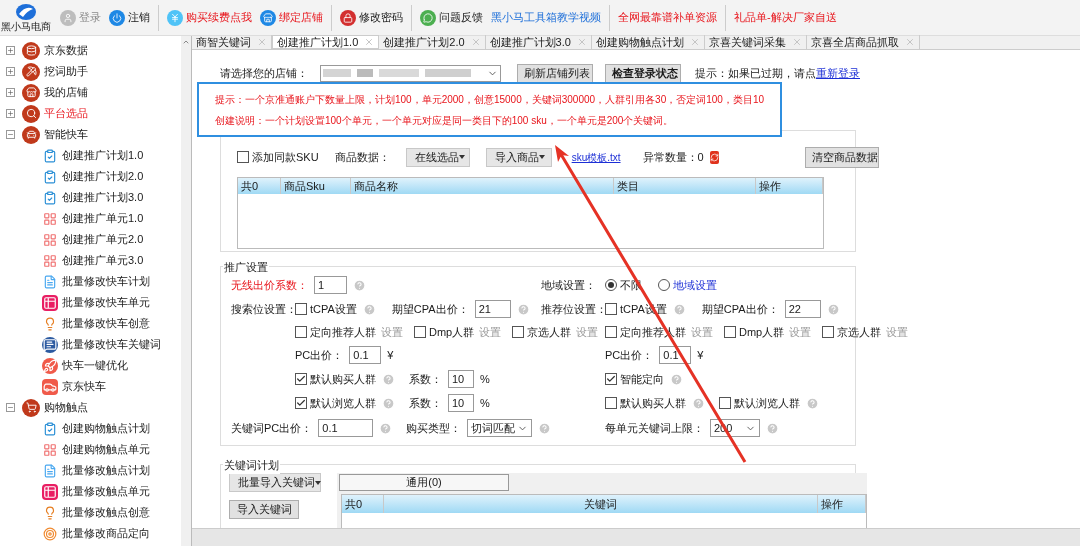 This screenshot has width=1080, height=546. What do you see at coordinates (50, 428) in the screenshot?
I see `clipboard-icon` at bounding box center [50, 428].